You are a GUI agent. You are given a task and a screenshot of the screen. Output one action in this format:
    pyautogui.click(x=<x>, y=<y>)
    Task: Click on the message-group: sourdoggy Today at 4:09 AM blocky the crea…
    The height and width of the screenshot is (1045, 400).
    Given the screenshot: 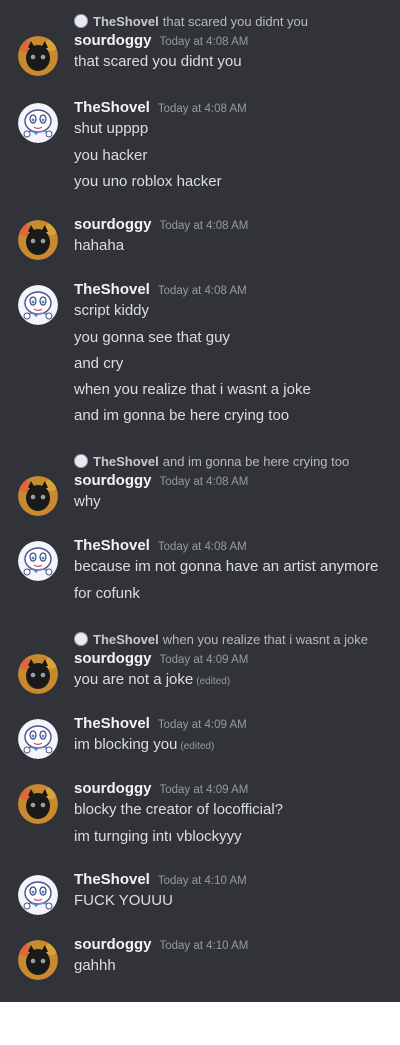 What is the action you would take?
    pyautogui.click(x=200, y=815)
    